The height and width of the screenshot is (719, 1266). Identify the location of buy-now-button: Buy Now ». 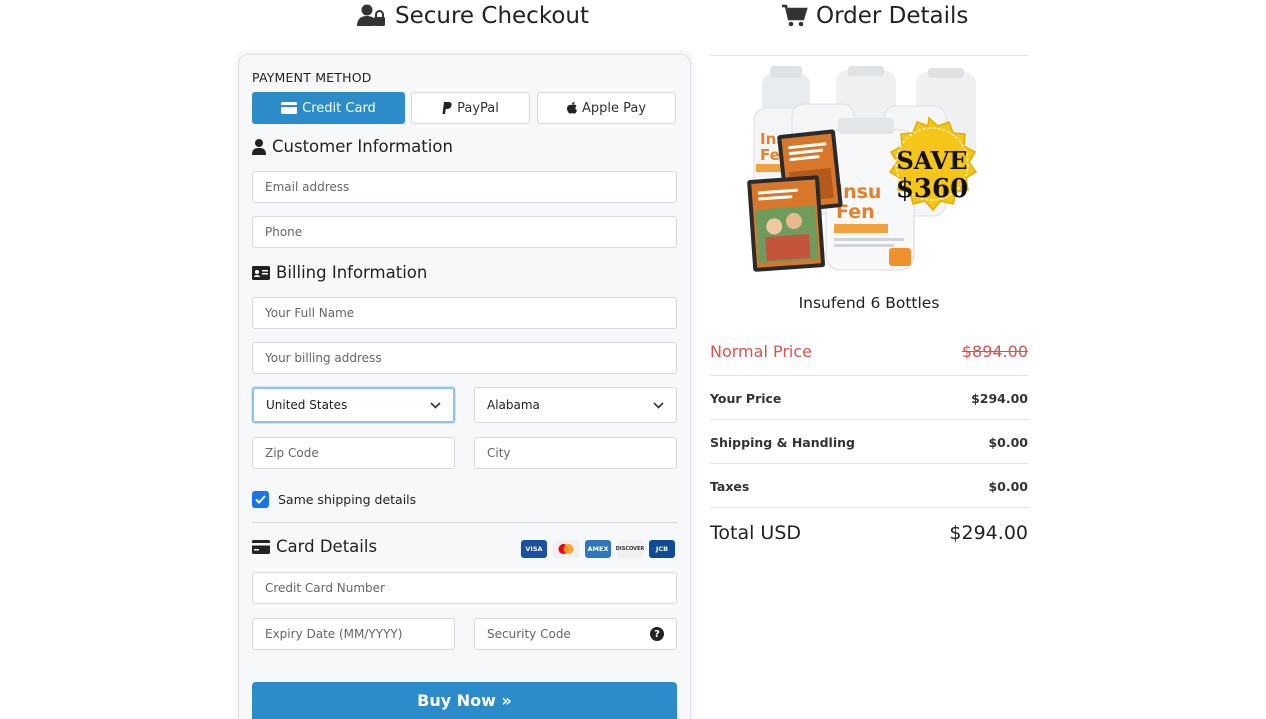
(464, 700).